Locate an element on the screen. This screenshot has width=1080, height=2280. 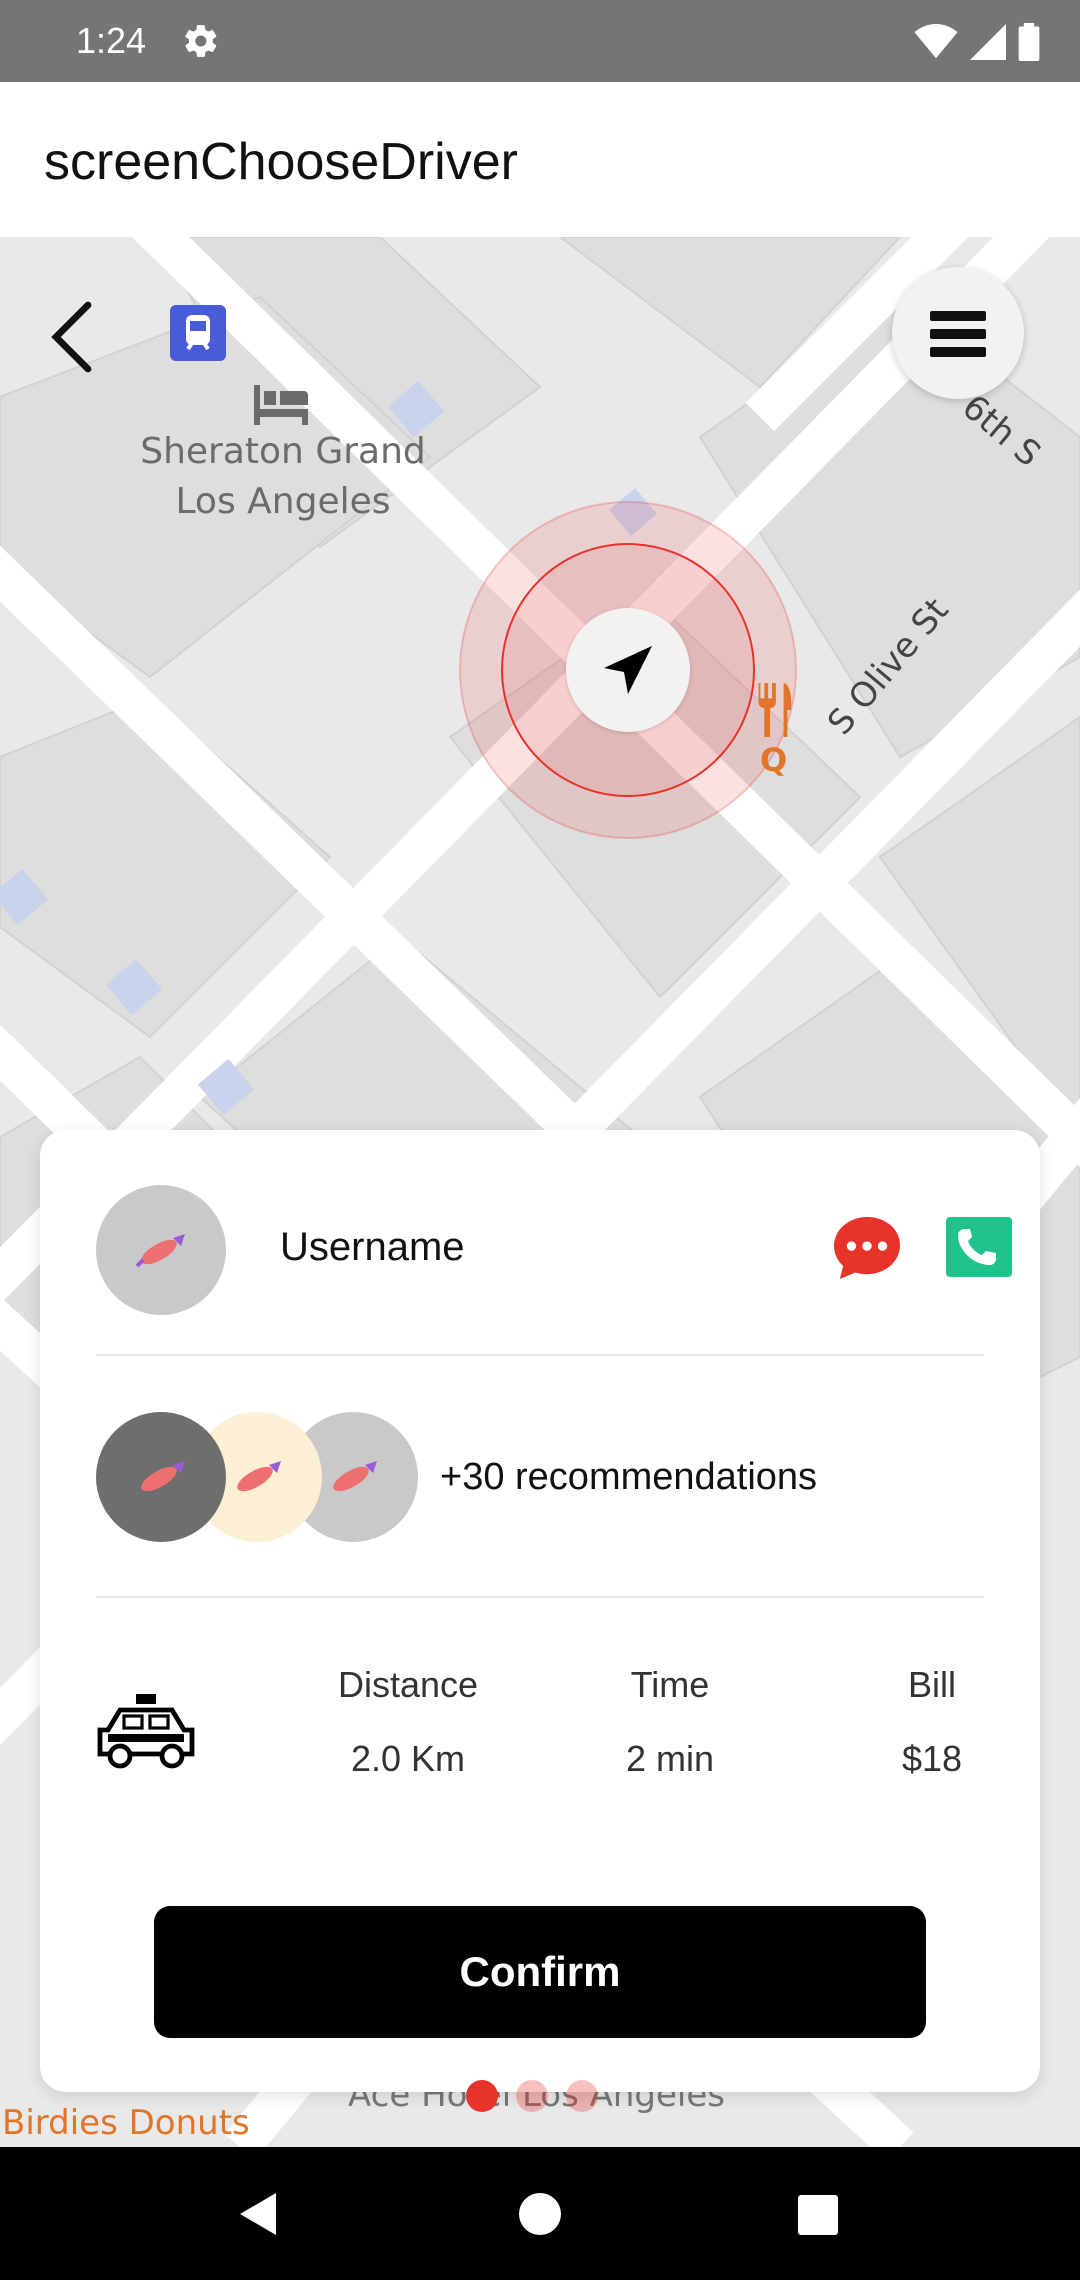
signal-icon is located at coordinates (988, 42).